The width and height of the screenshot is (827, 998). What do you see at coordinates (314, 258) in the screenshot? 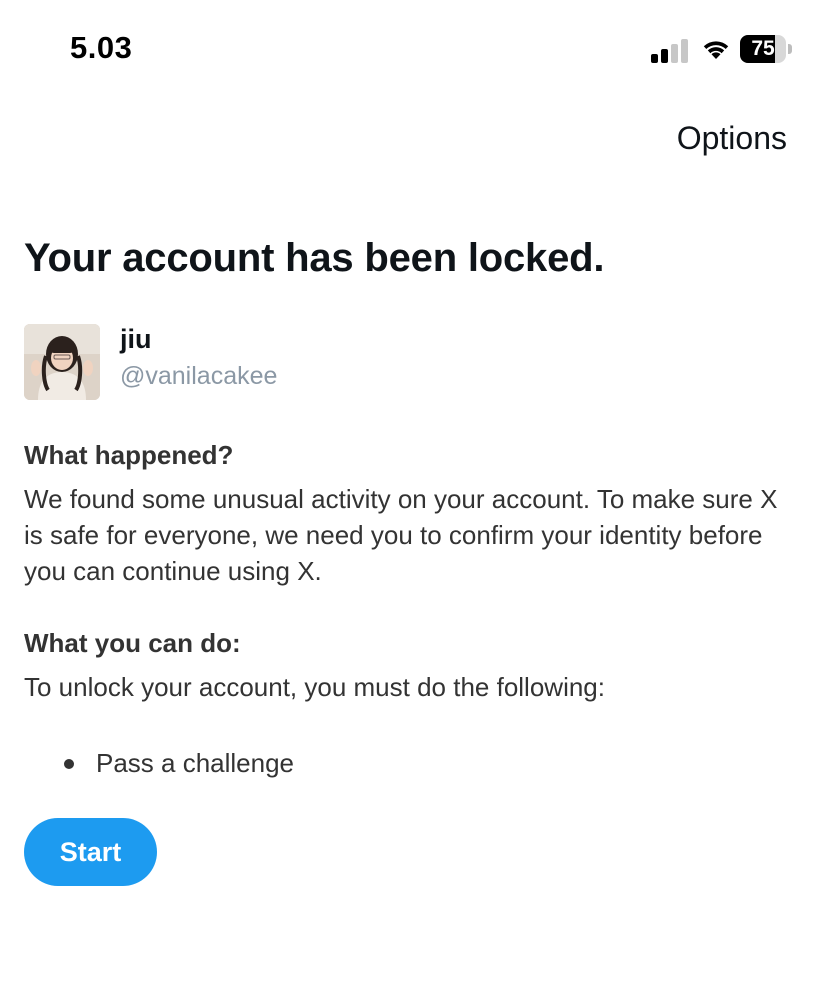
I see `page-title: Your account has been locked.` at bounding box center [314, 258].